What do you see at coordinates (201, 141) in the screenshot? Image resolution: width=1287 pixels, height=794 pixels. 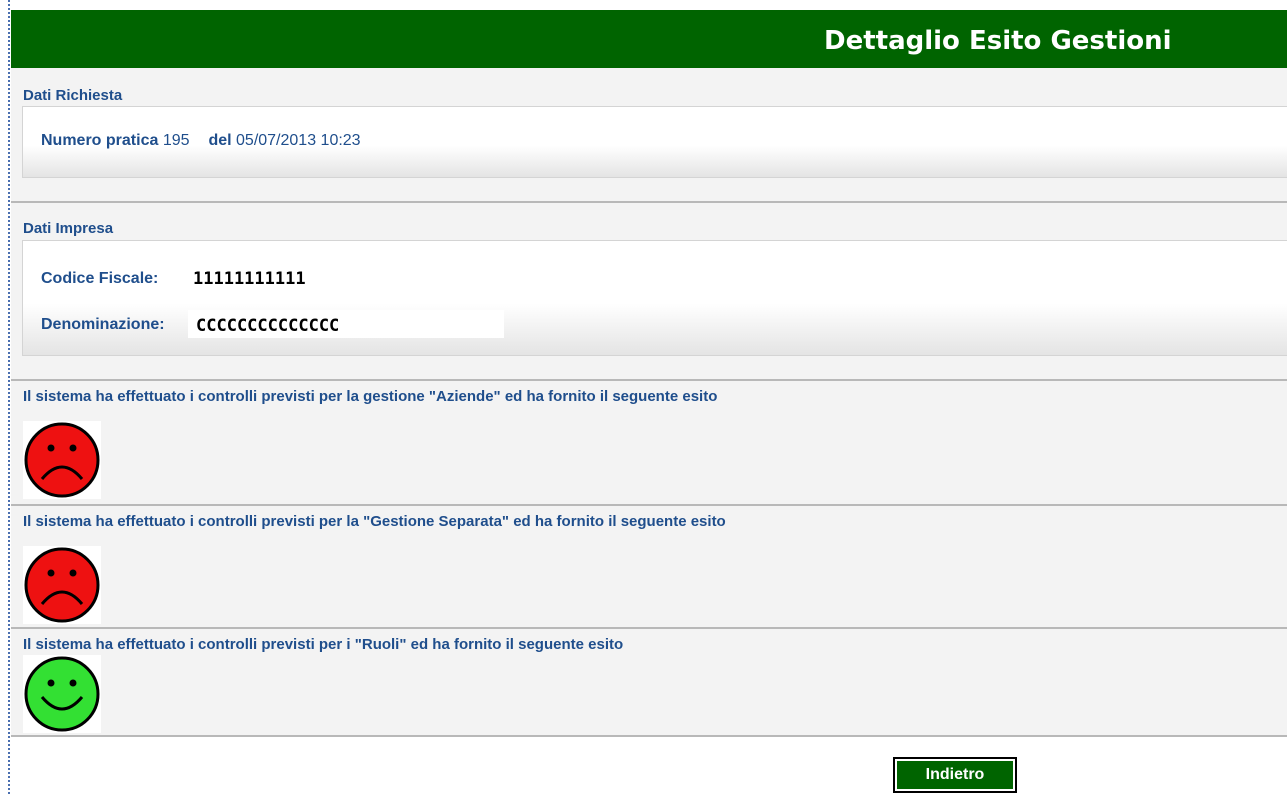 I see `numero-pratica-row: Numero pratica 195 del 05/07/2013 10:23` at bounding box center [201, 141].